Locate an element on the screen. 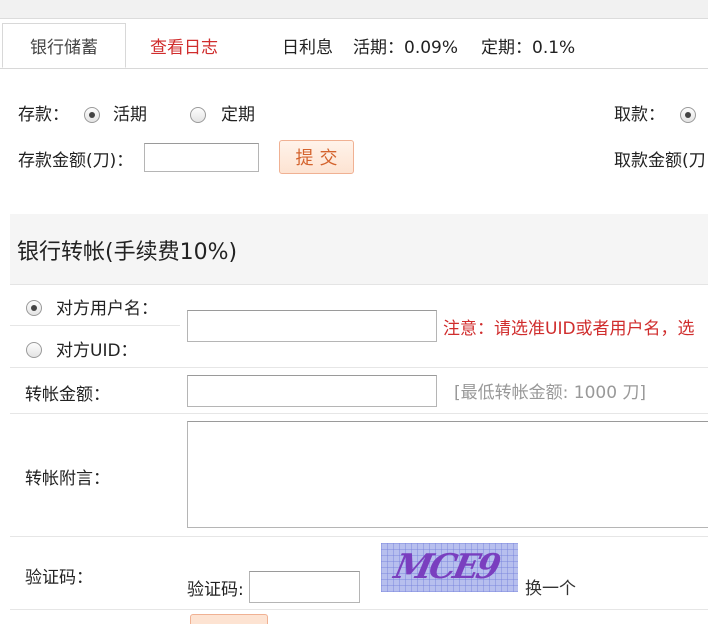 This screenshot has height=624, width=708. recipient-username-radio is located at coordinates (34, 308).